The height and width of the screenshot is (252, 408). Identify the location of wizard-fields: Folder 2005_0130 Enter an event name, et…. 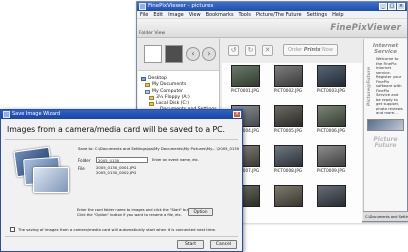
(138, 168).